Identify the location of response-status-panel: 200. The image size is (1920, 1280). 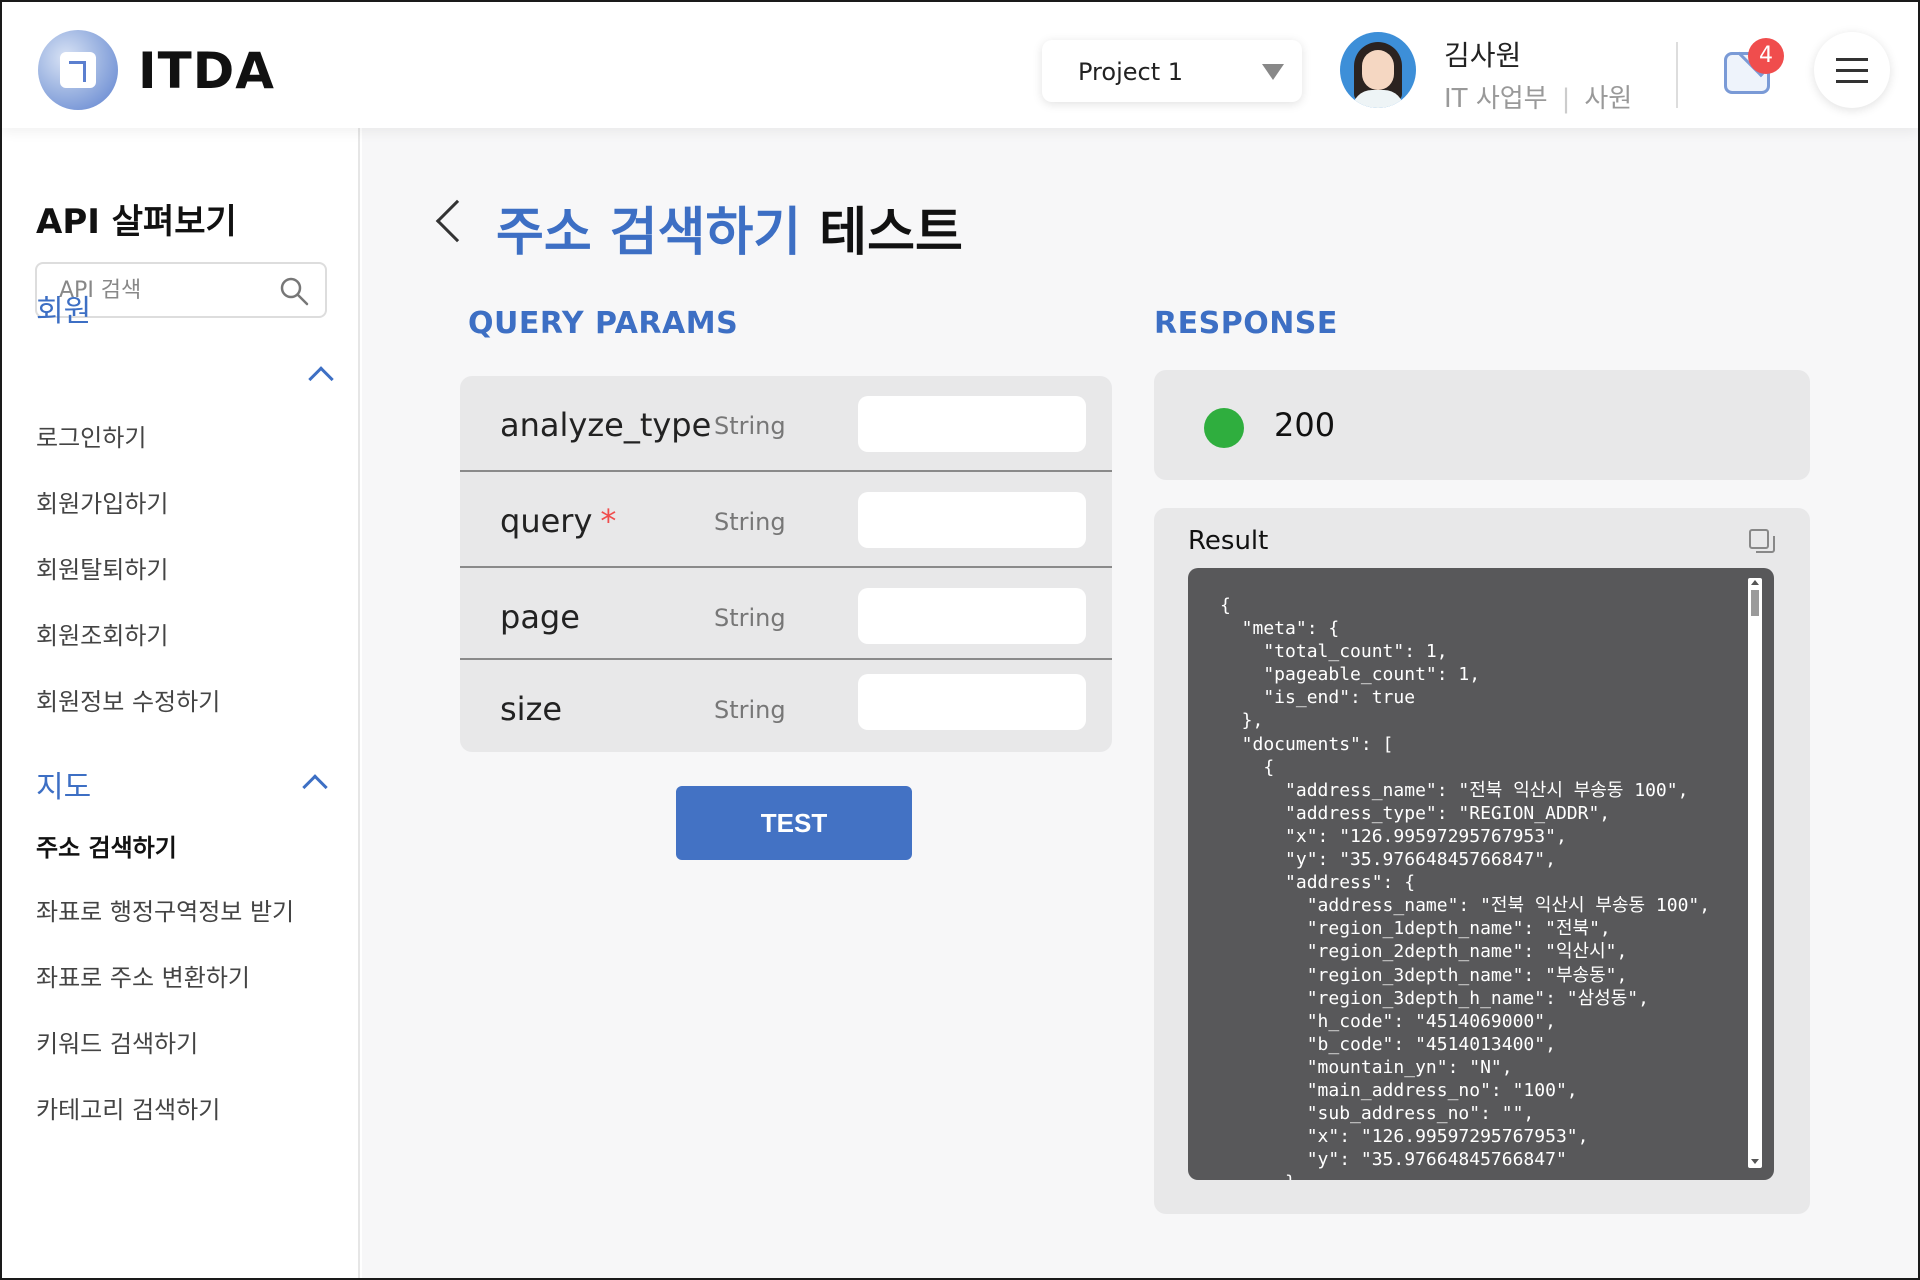
(1482, 425).